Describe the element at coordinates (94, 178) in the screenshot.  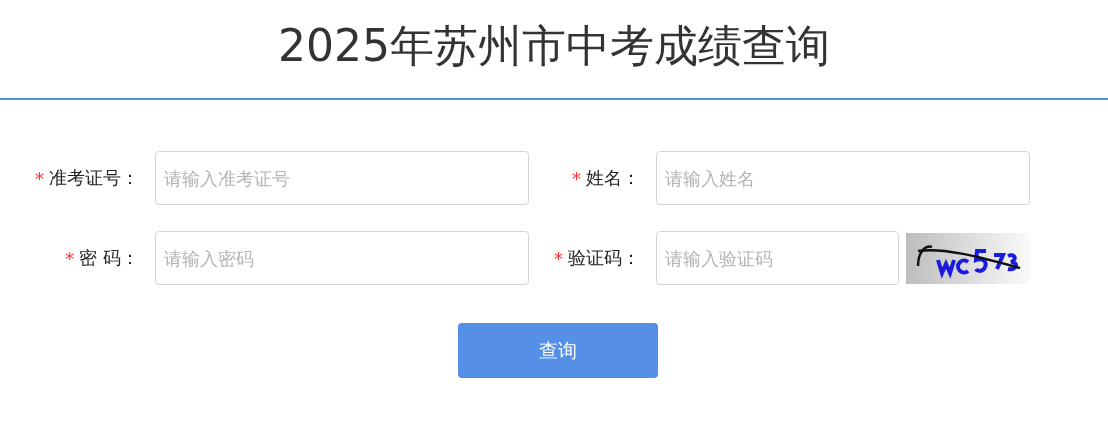
I see `field-label: 准考证号：` at that location.